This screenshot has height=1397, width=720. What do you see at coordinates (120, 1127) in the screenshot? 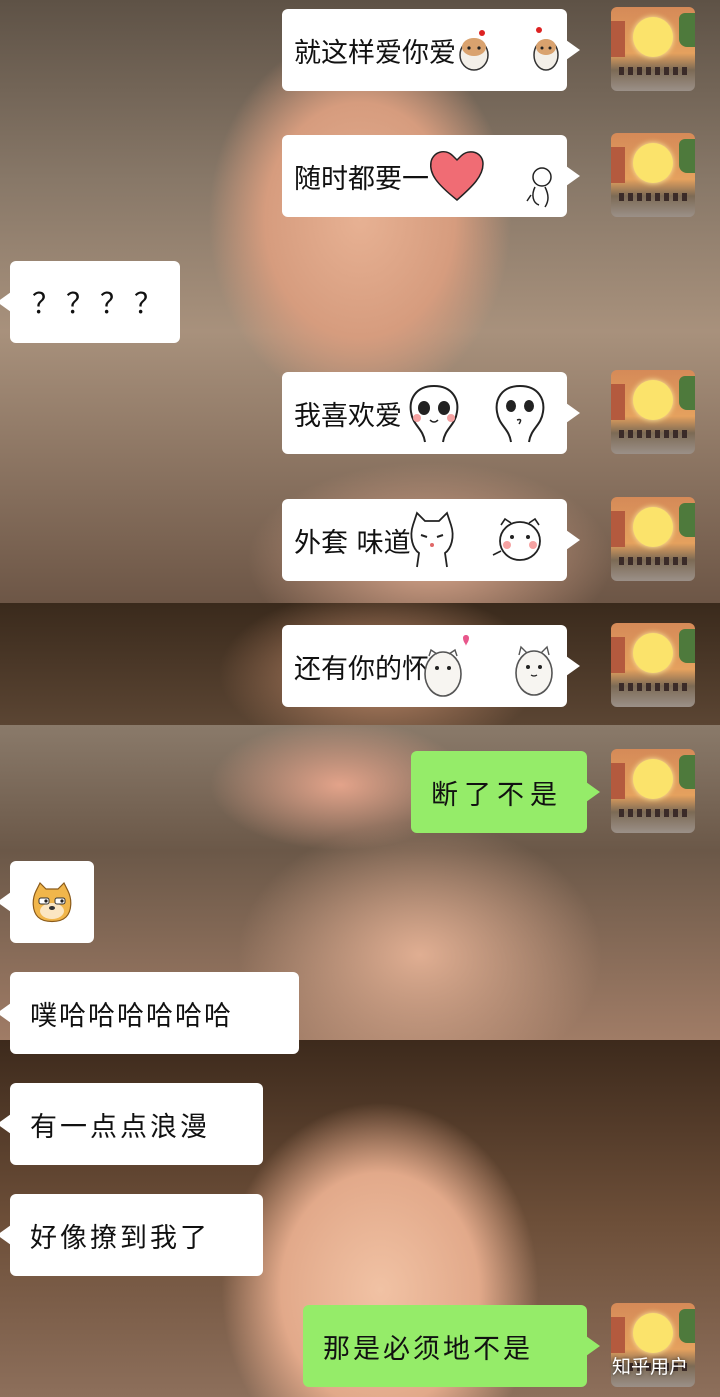
I see `message-text: 有一点点浪漫` at bounding box center [120, 1127].